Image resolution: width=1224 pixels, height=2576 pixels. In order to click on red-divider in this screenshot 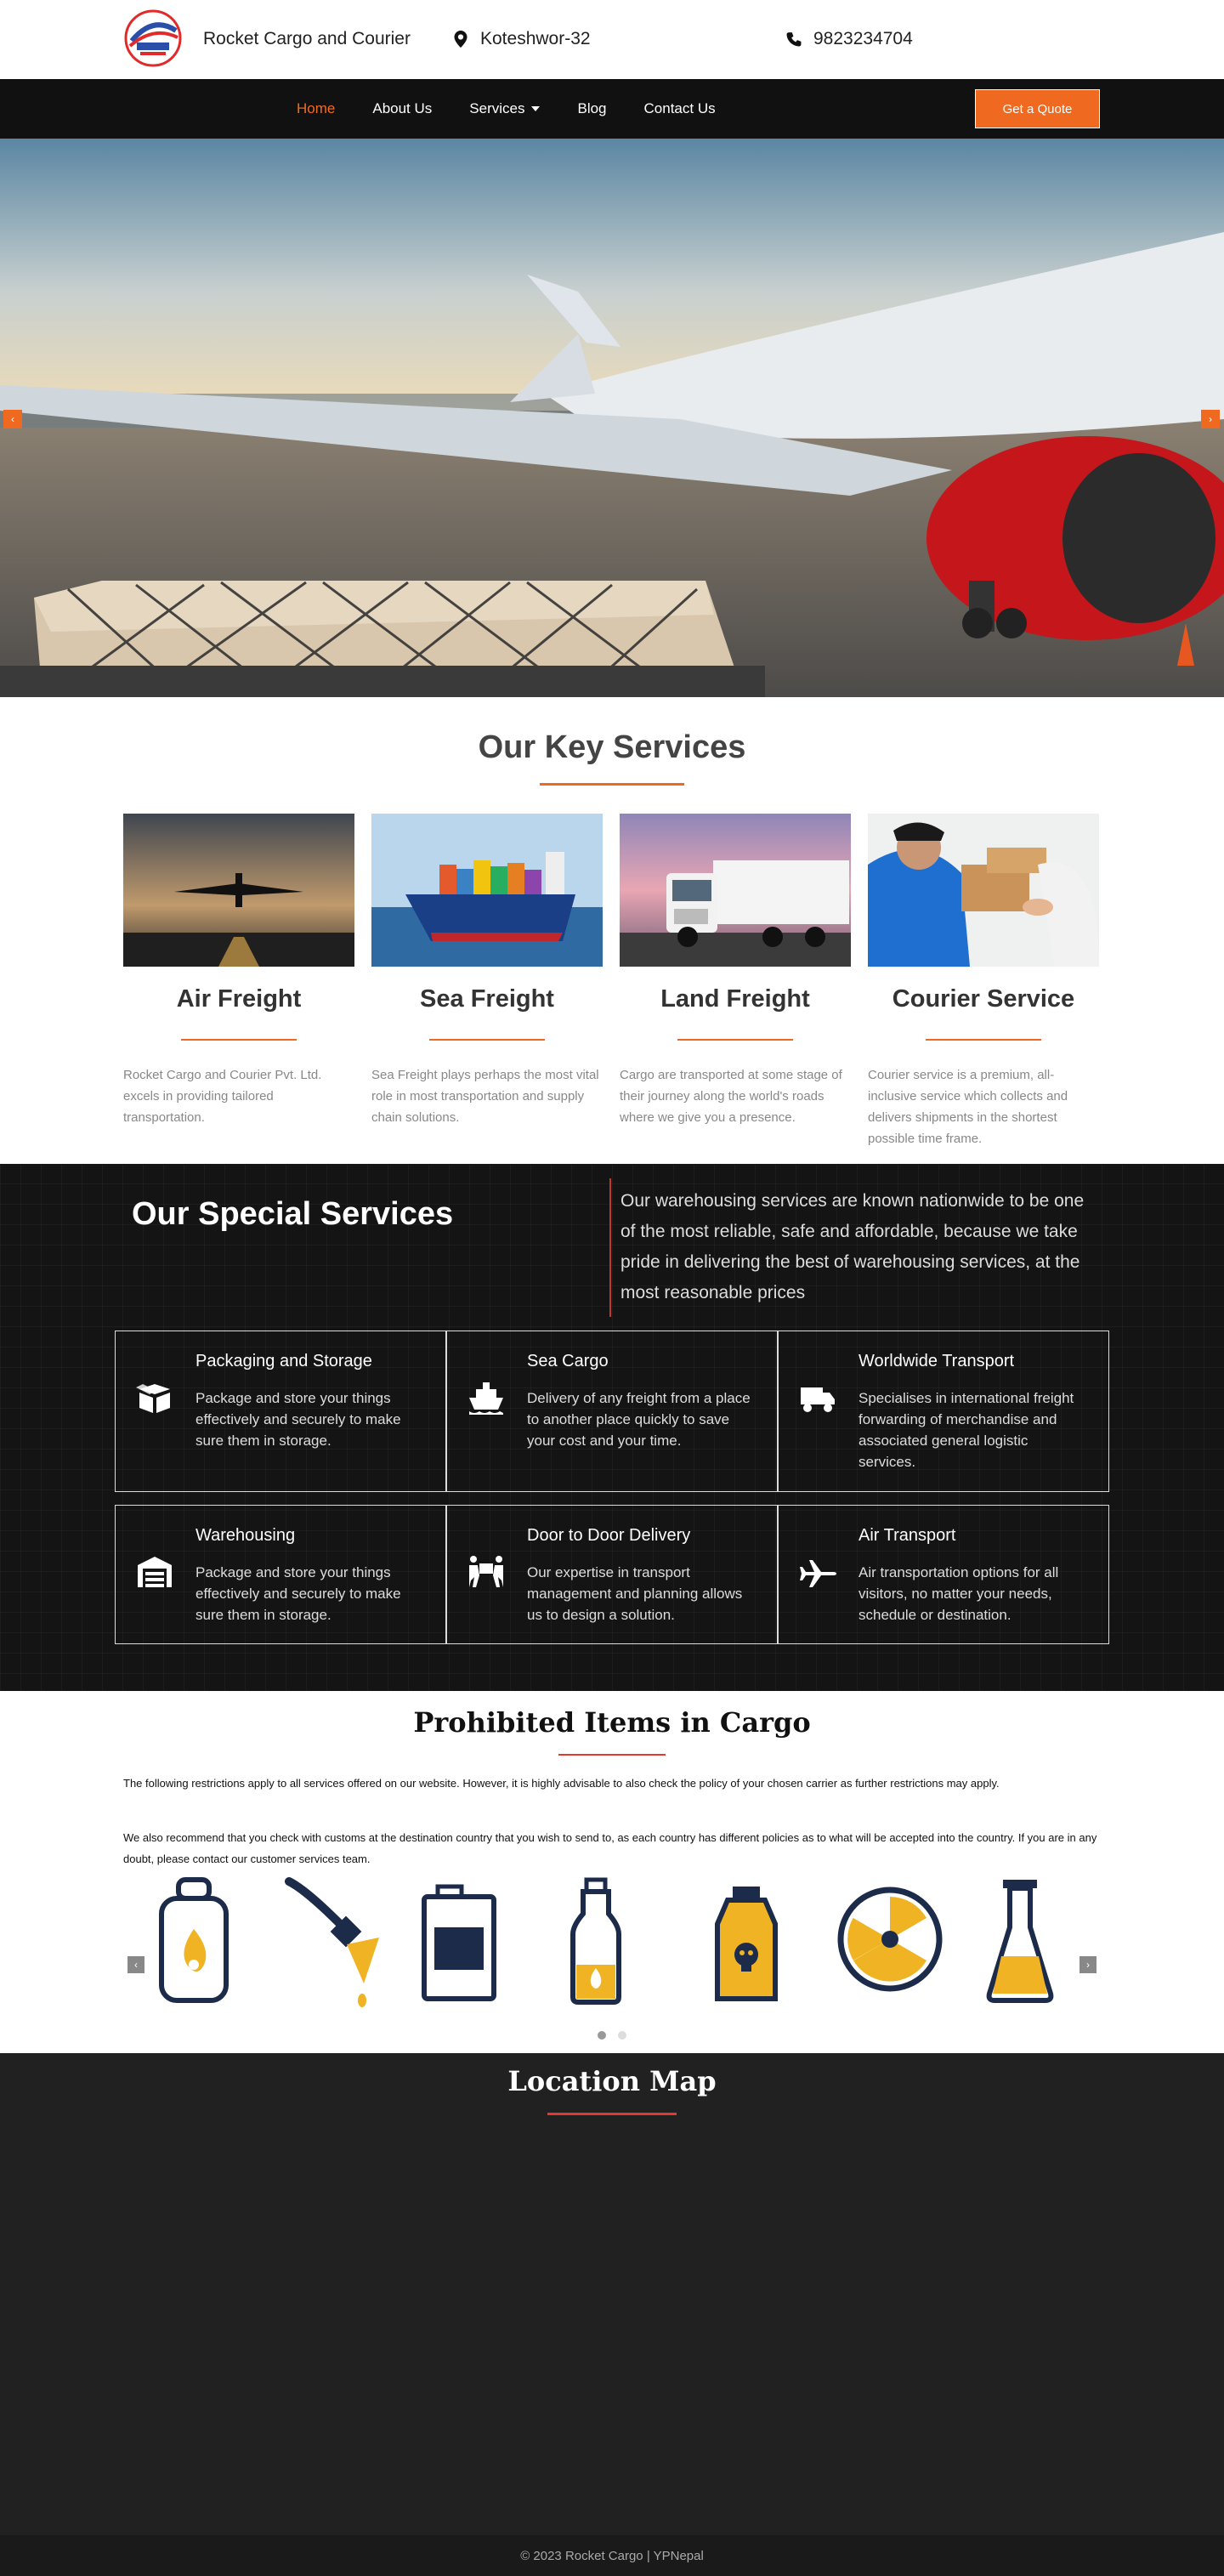, I will do `click(610, 1248)`.